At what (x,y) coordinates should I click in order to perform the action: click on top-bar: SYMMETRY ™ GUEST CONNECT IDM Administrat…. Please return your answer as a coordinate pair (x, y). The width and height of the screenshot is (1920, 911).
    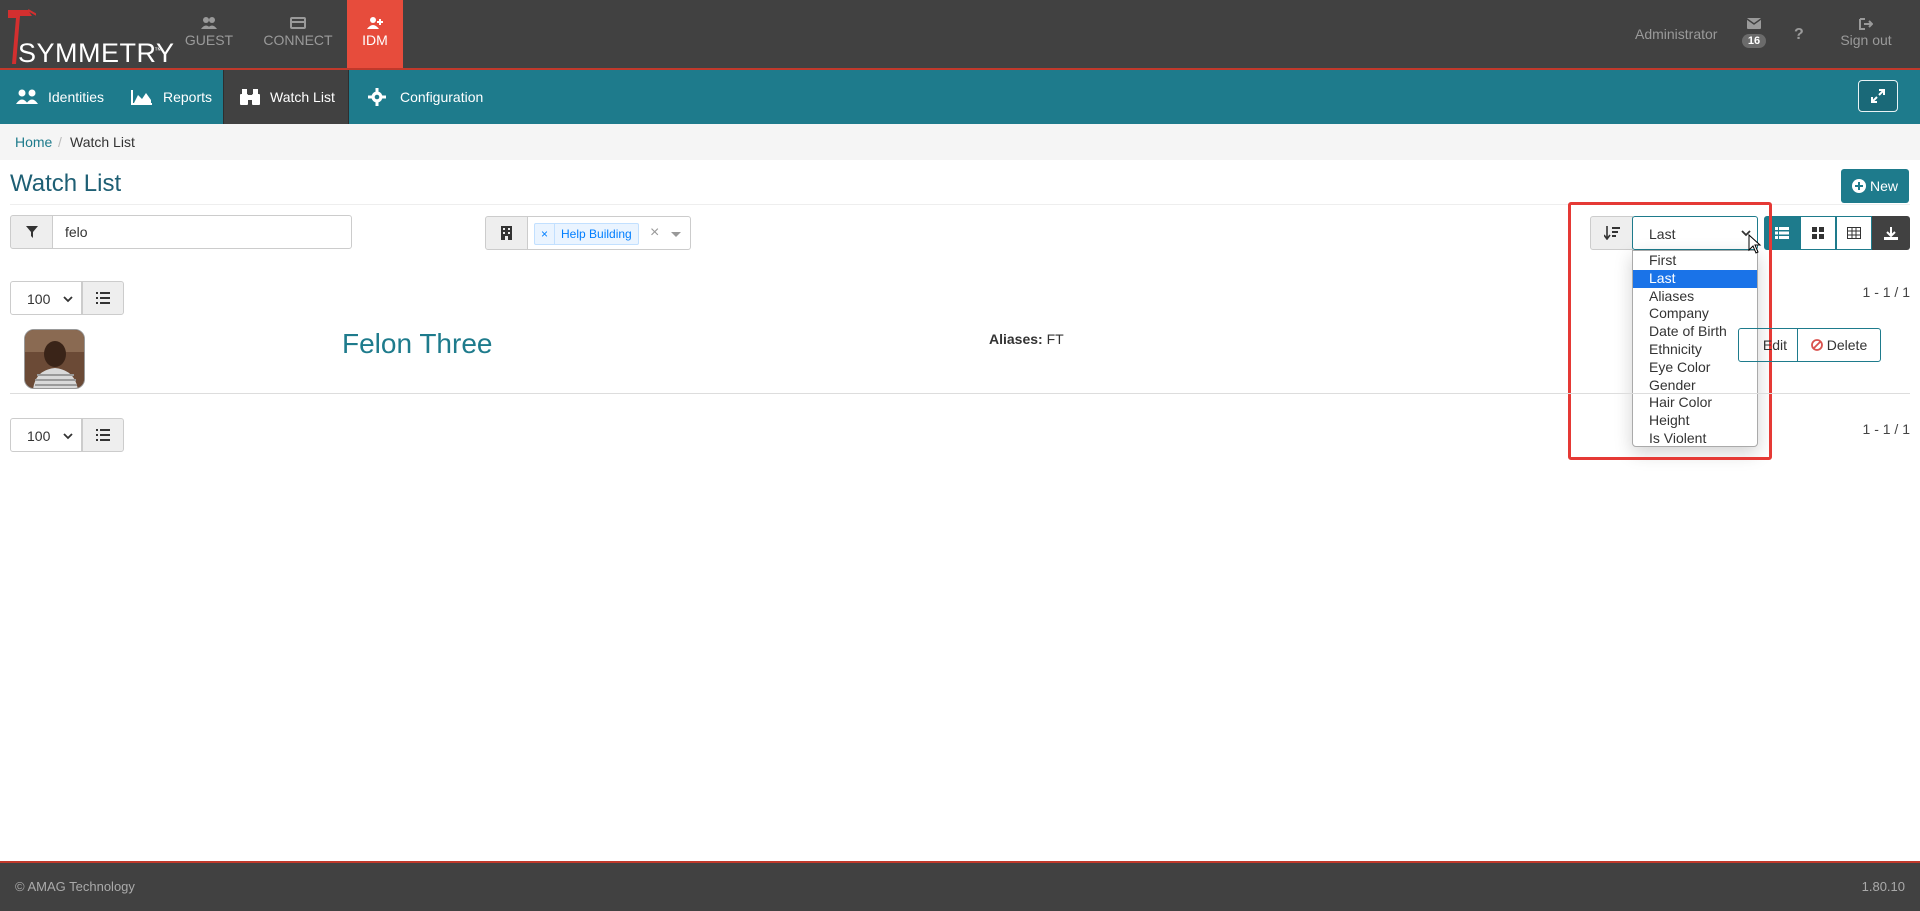
    Looking at the image, I should click on (960, 35).